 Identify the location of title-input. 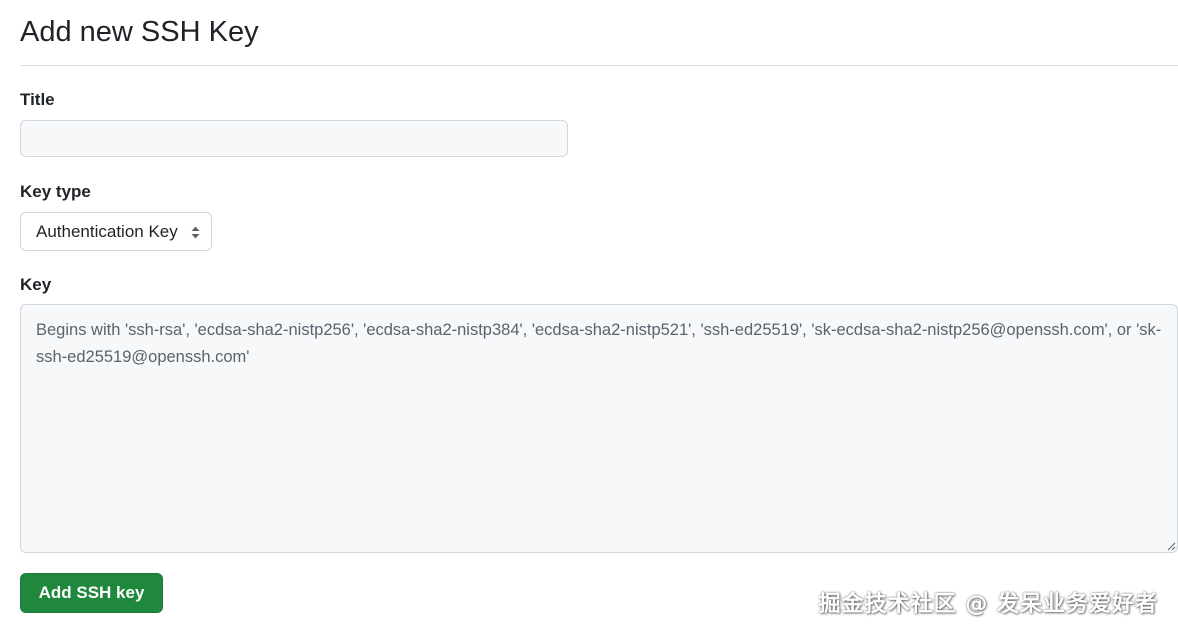
(294, 138).